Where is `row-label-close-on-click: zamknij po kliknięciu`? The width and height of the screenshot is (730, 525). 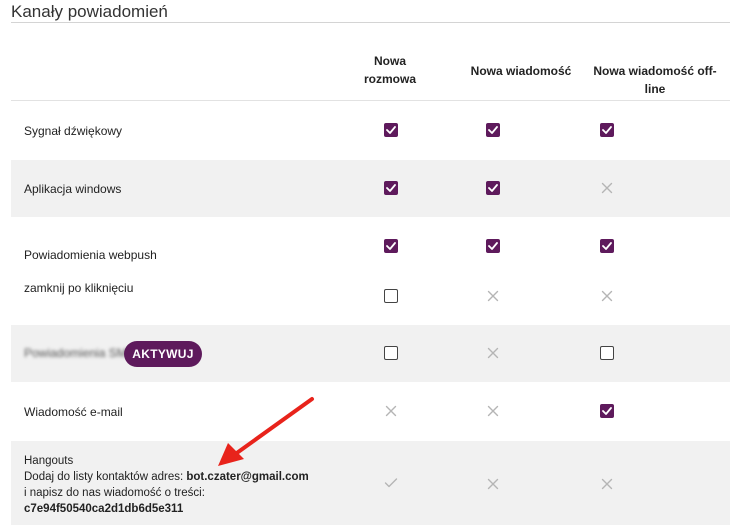 row-label-close-on-click: zamknij po kliknięciu is located at coordinates (79, 288).